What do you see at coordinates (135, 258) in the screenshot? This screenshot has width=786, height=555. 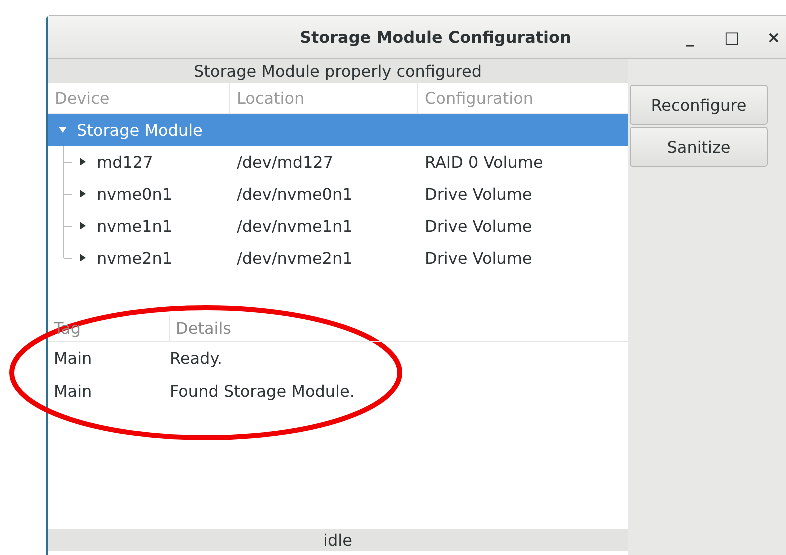 I see `device-name: nvme2n1` at bounding box center [135, 258].